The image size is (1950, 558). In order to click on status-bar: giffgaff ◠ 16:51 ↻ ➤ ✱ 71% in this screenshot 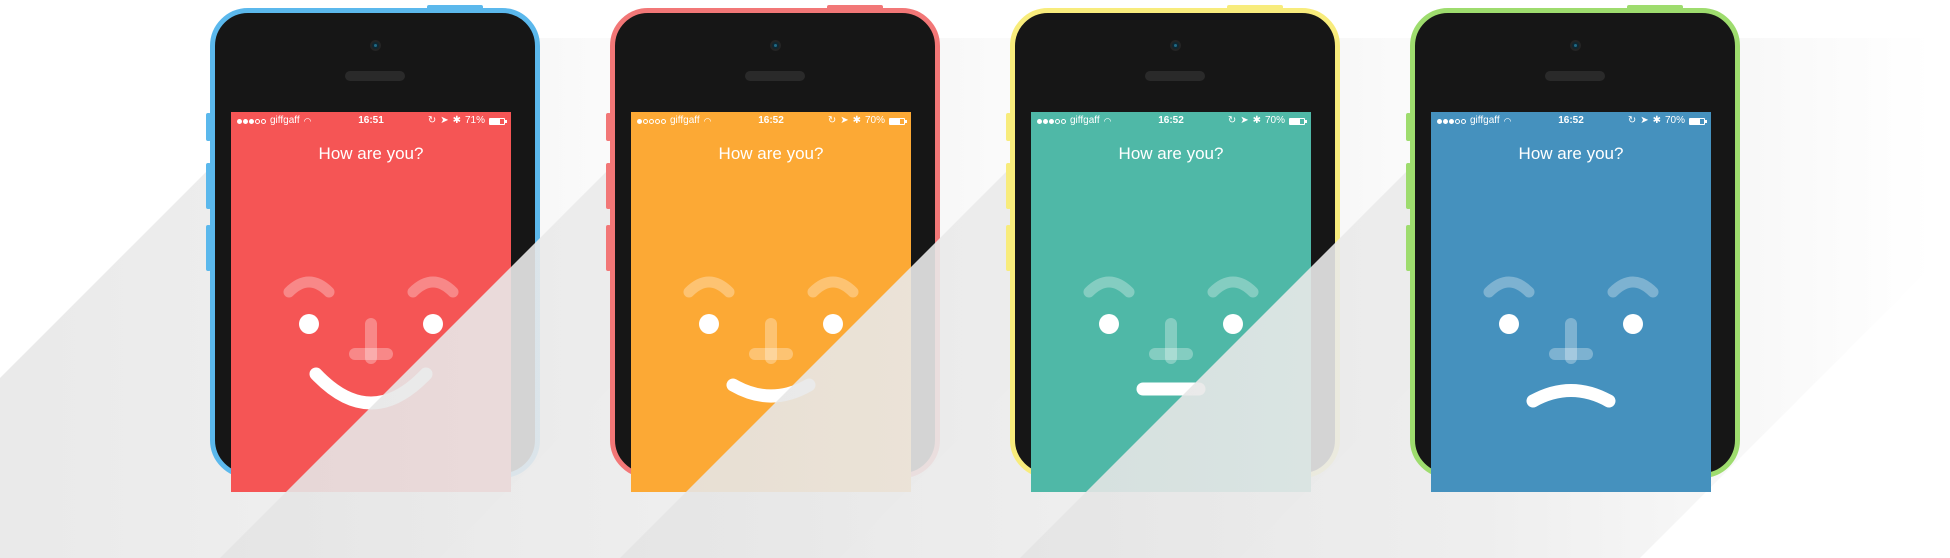, I will do `click(371, 121)`.